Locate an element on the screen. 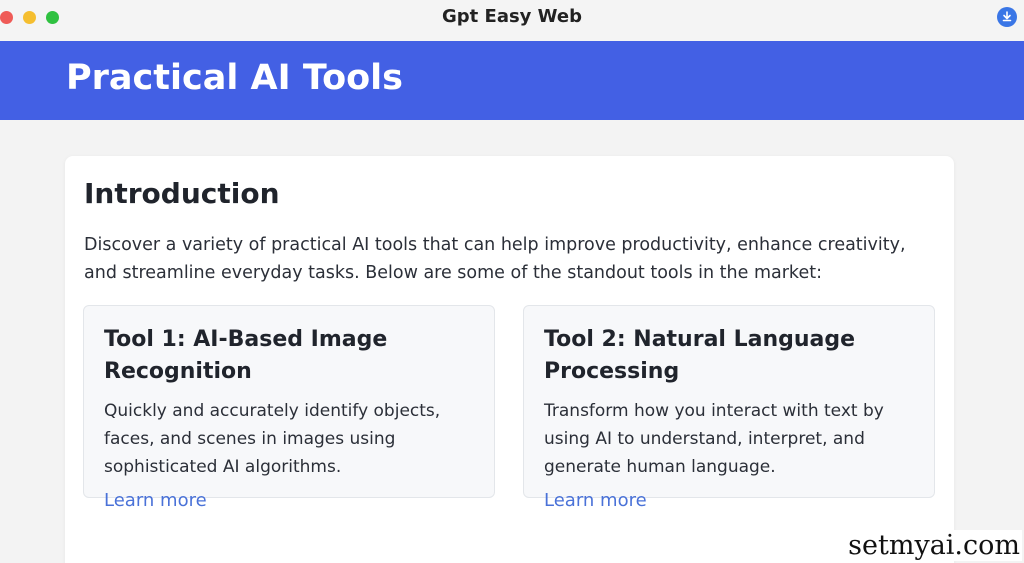 The width and height of the screenshot is (1024, 563). tool-title: Tool 1: AI-Based Image Recognition is located at coordinates (246, 355).